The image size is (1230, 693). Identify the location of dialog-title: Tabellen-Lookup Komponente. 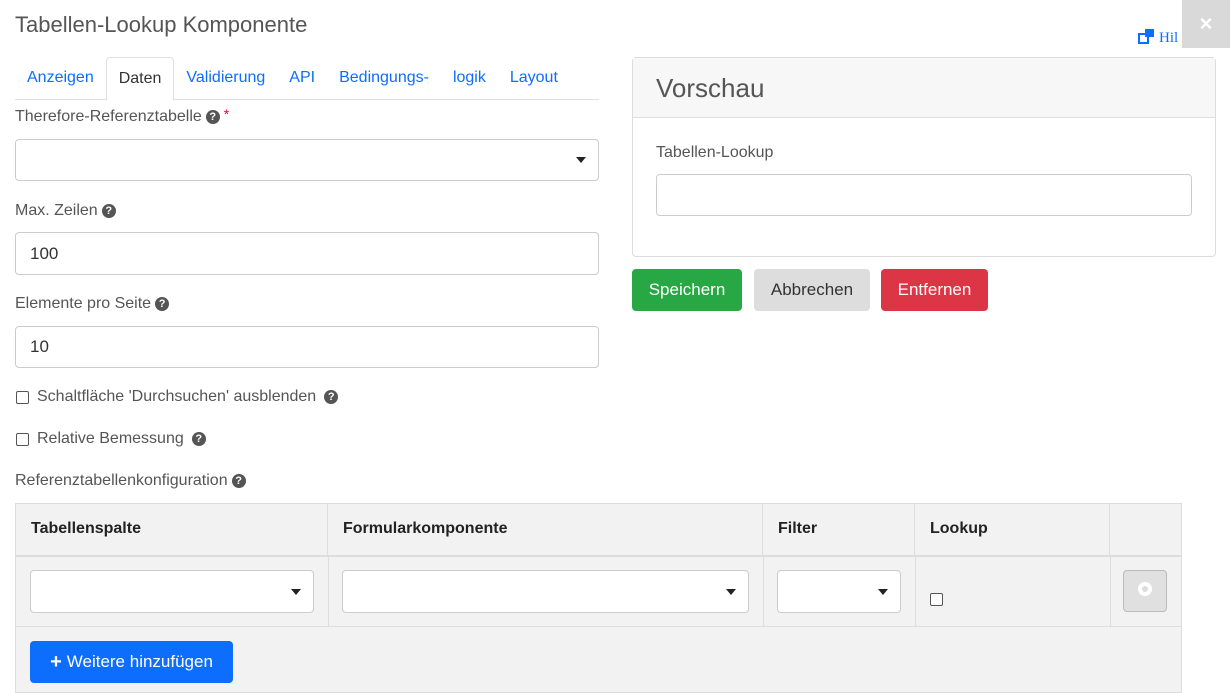
(161, 24).